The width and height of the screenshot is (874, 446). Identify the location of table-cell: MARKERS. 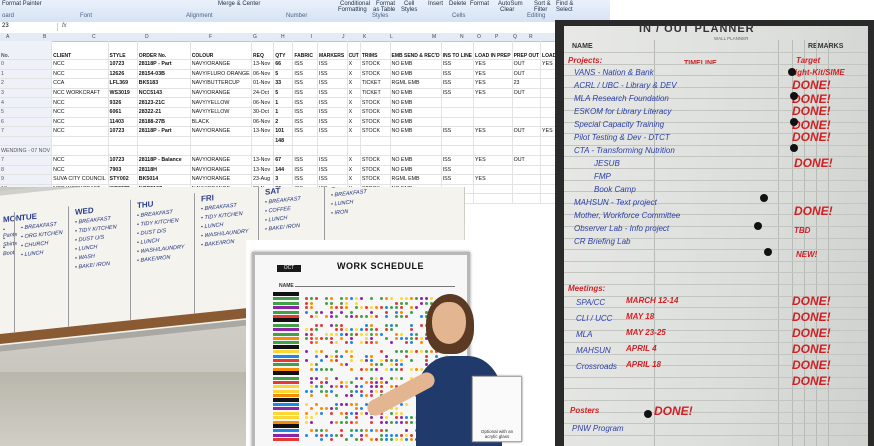
(332, 50).